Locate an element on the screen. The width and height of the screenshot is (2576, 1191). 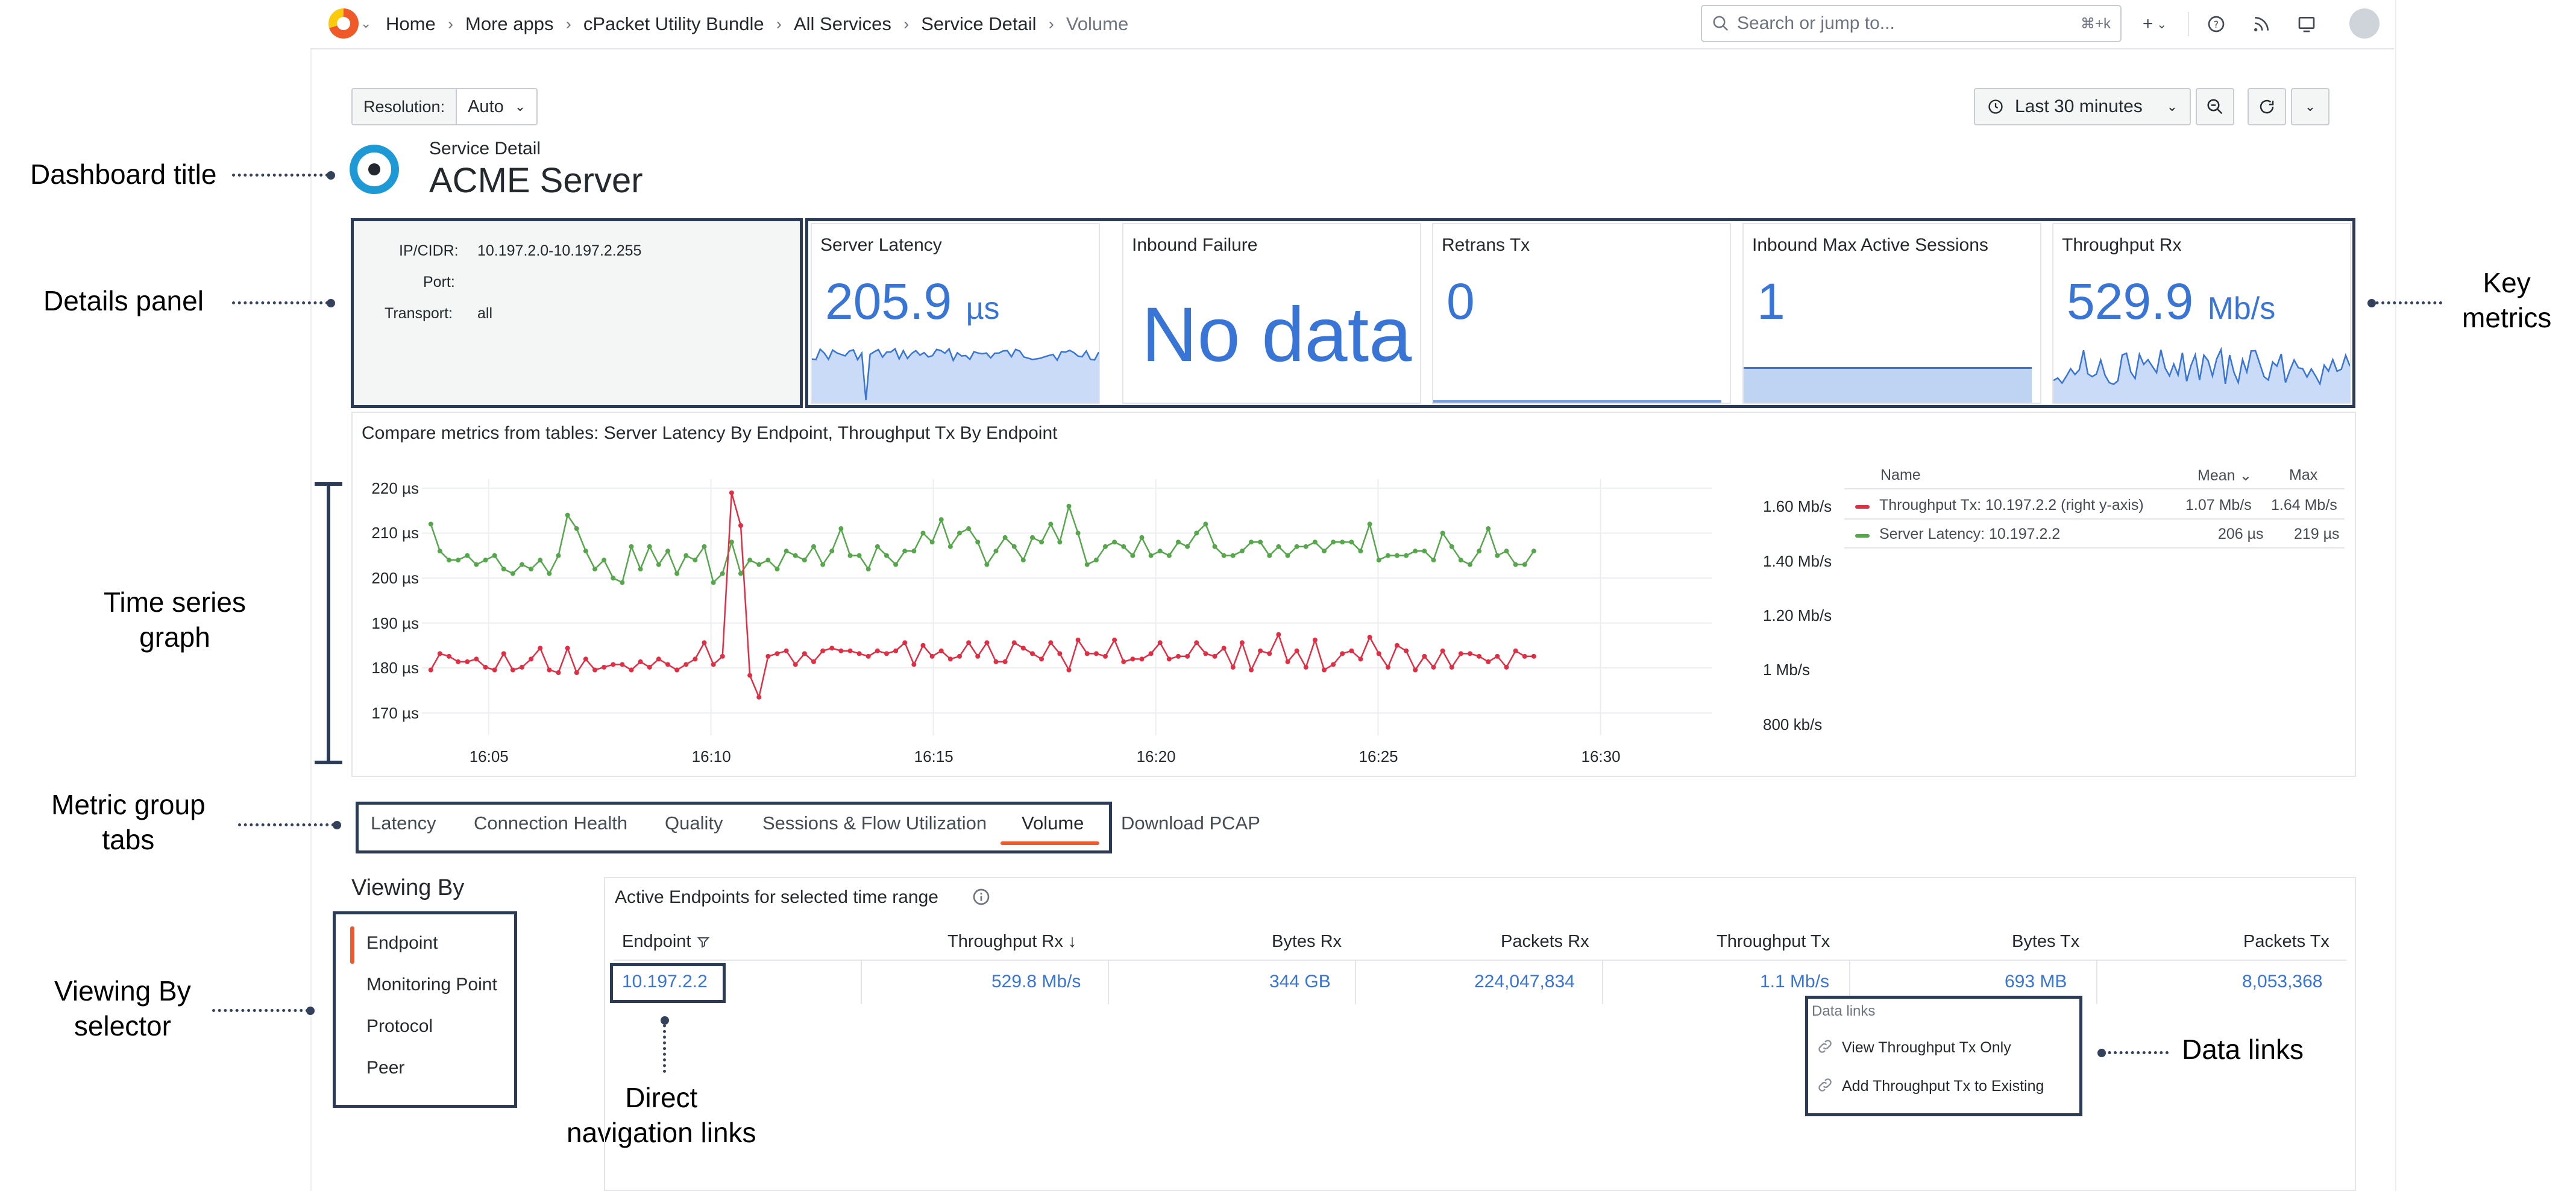
legend-name-latency: Server Latency: 10.197.2.2 is located at coordinates (1969, 534).